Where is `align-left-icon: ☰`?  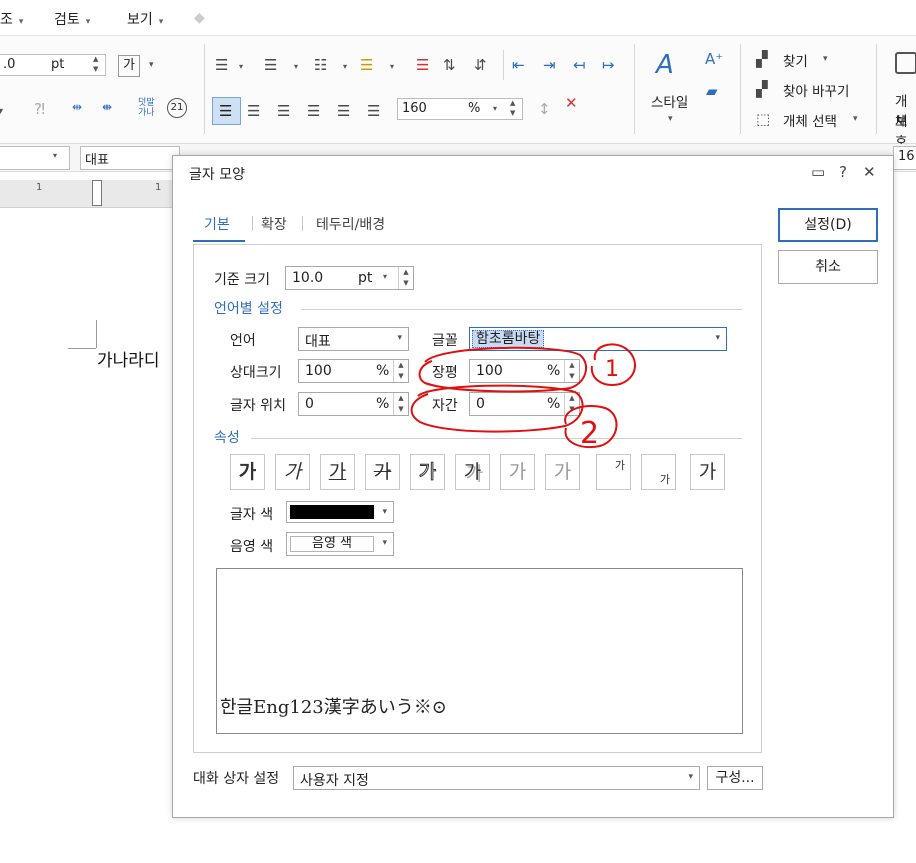 align-left-icon: ☰ is located at coordinates (253, 111).